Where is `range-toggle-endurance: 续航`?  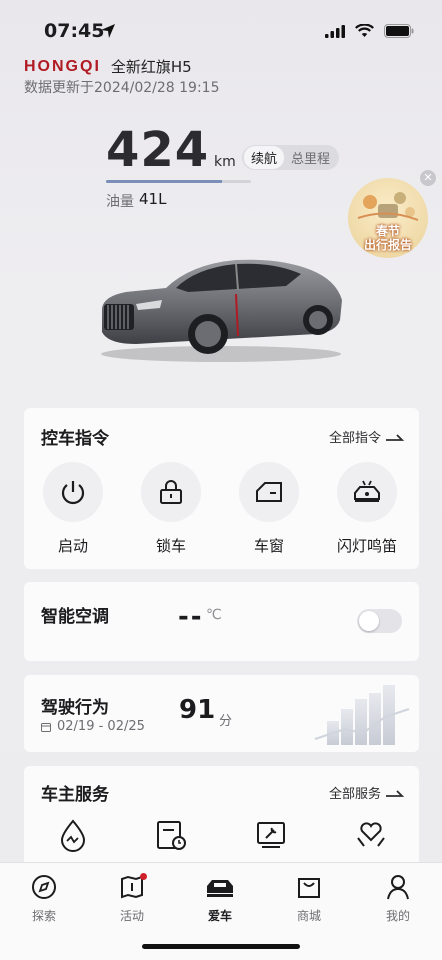 range-toggle-endurance: 续航 is located at coordinates (264, 157).